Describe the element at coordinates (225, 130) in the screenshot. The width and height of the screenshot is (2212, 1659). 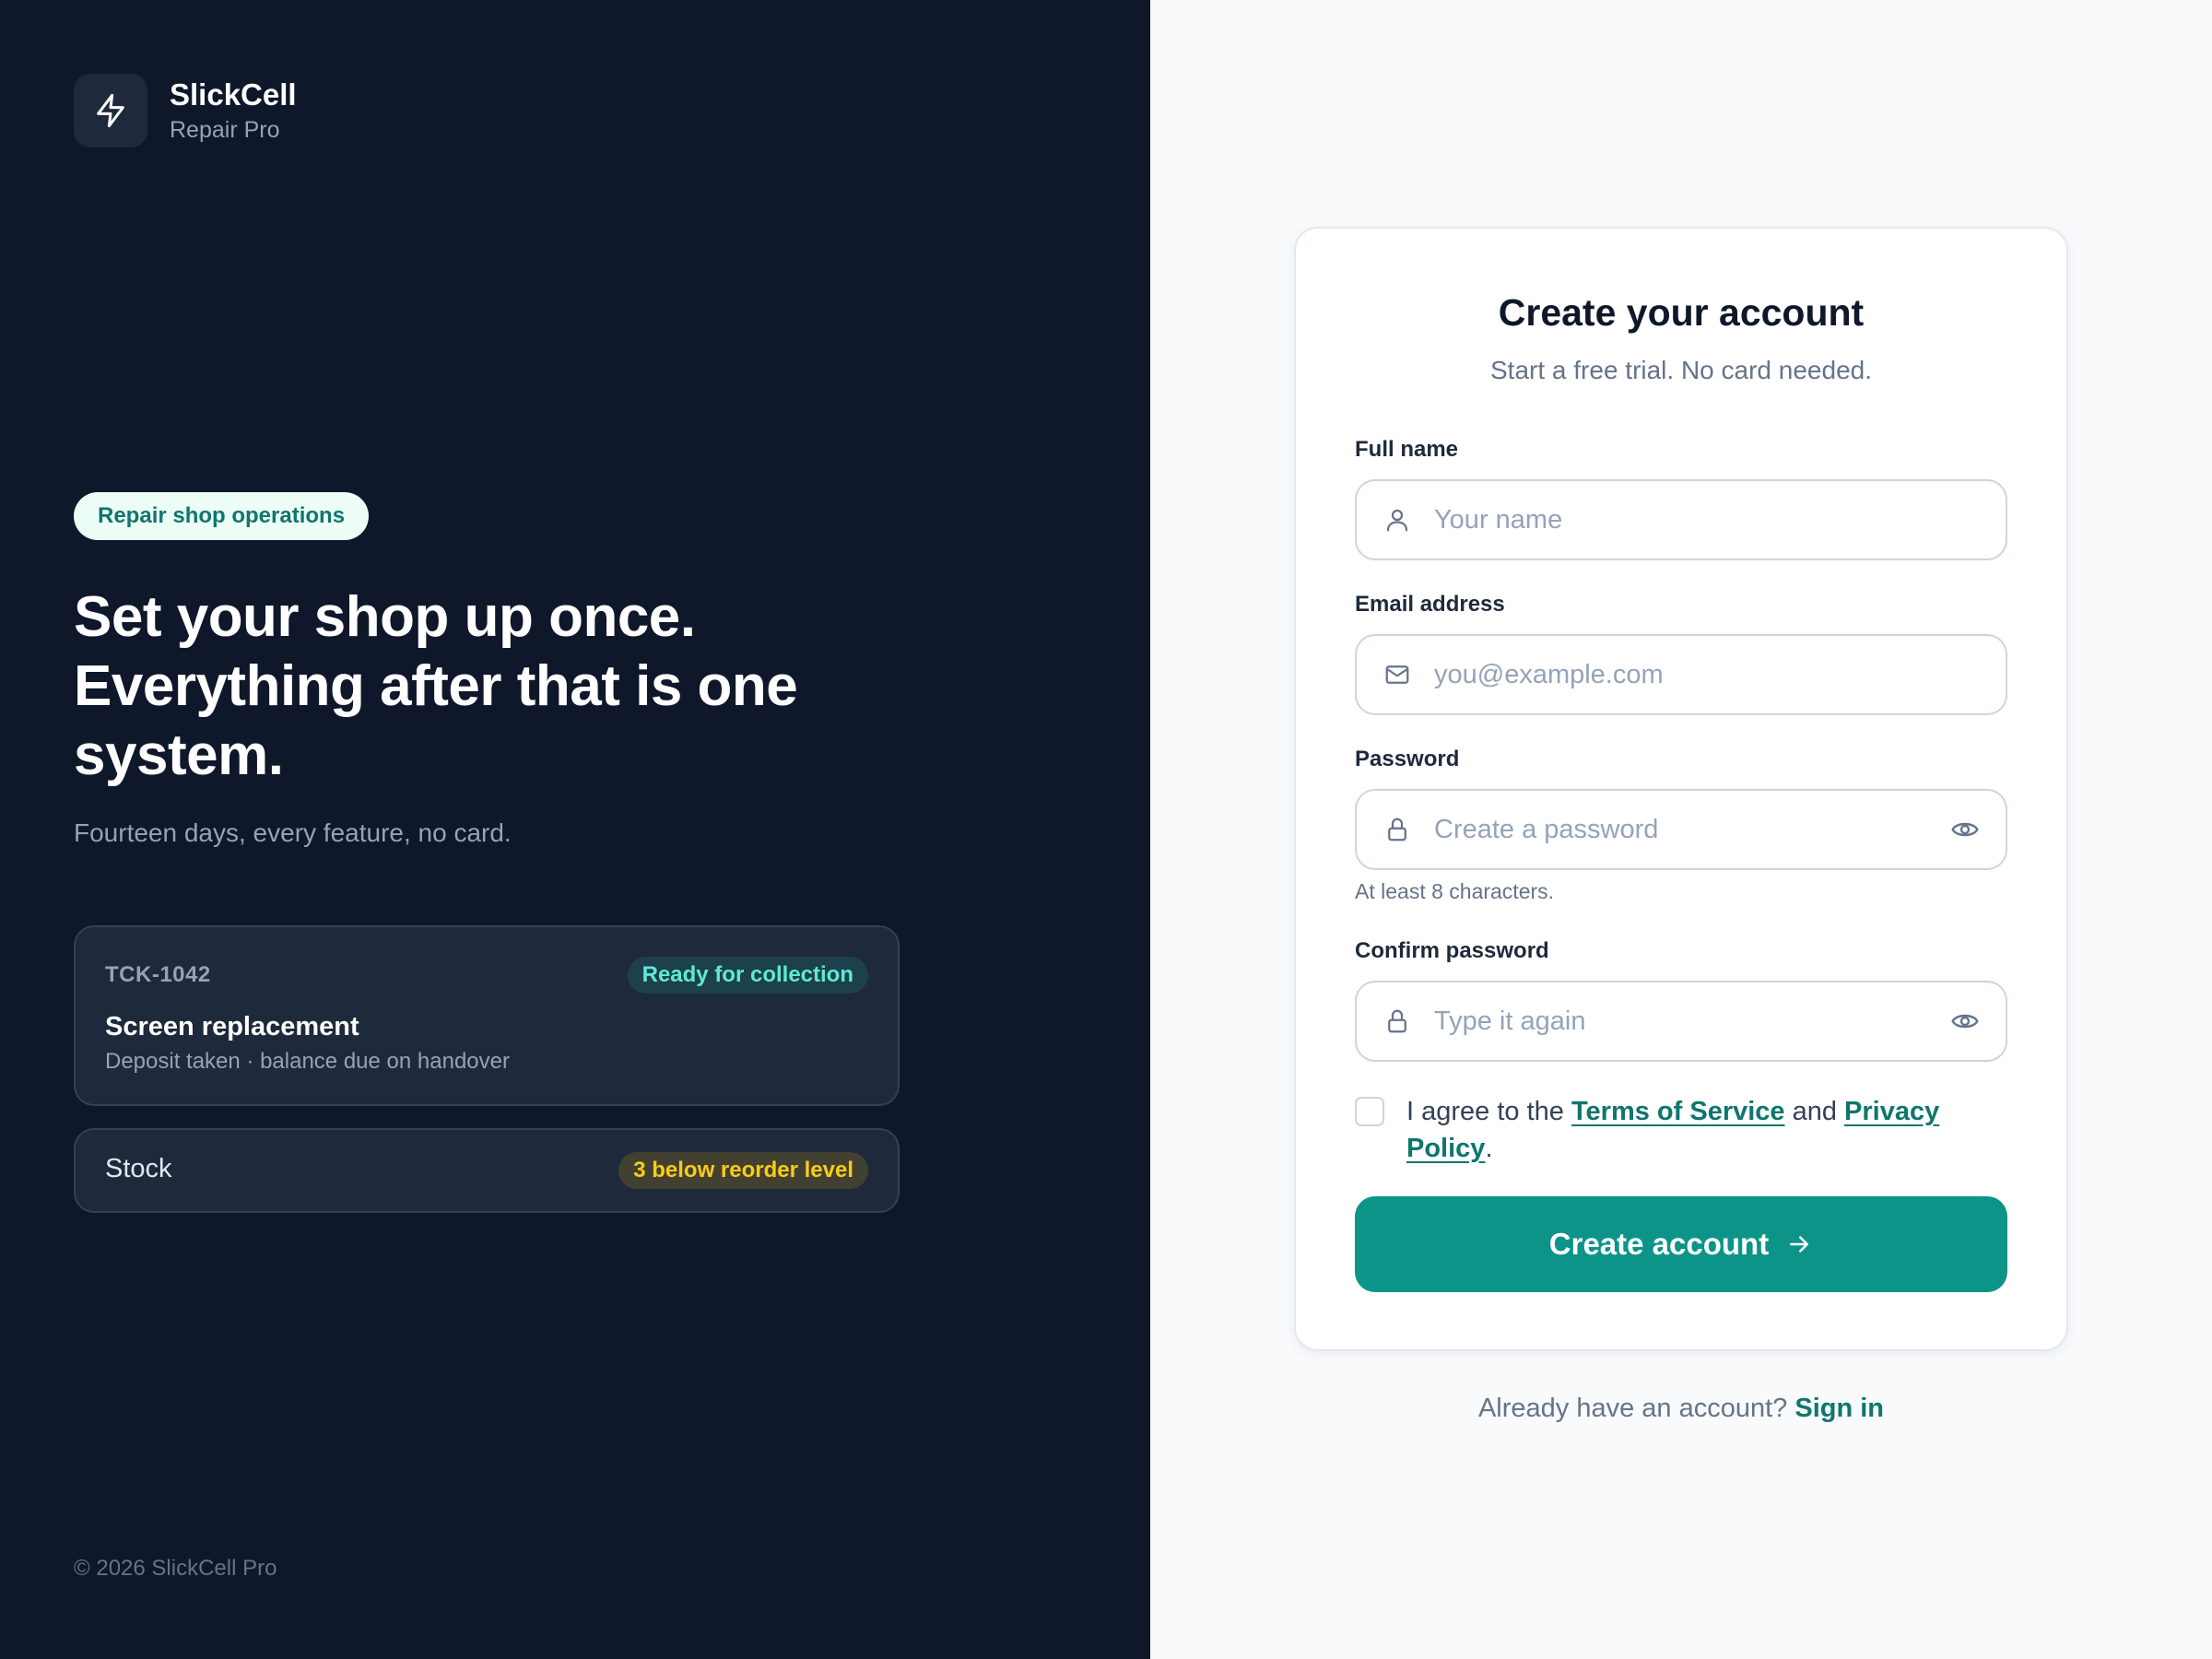
I see `brand-subtitle: Repair Pro` at that location.